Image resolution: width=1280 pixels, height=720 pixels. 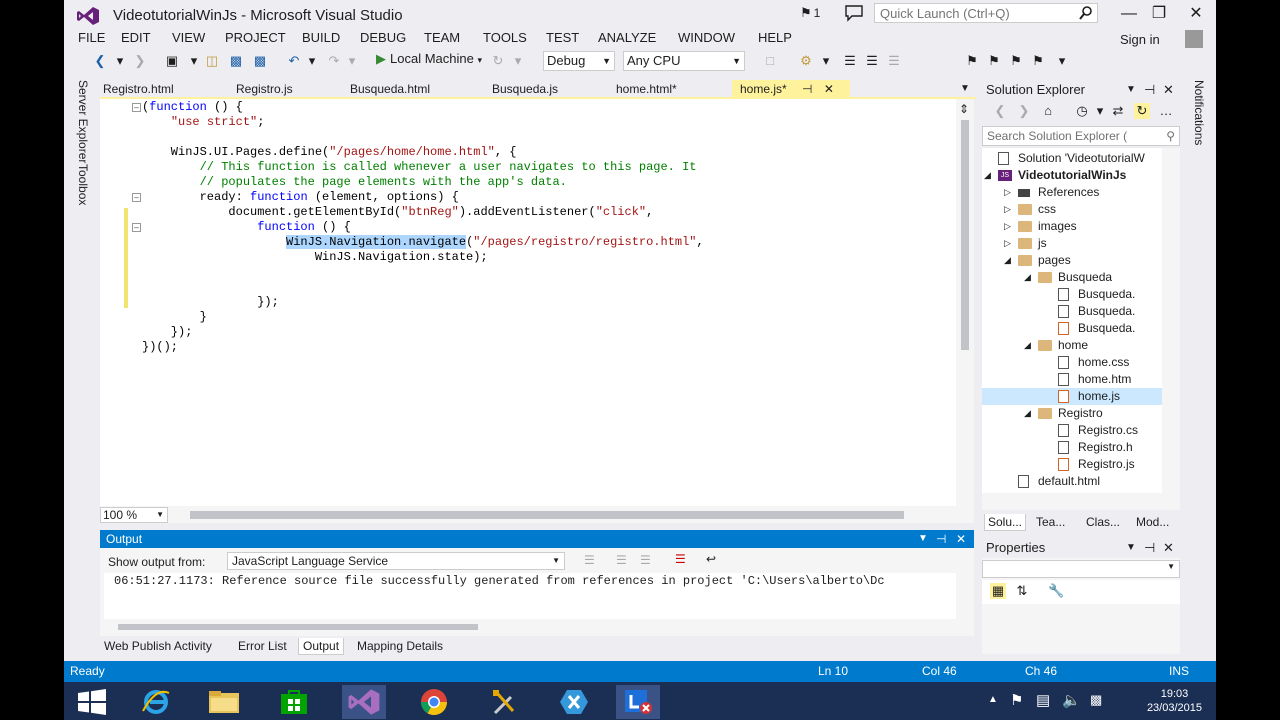 What do you see at coordinates (1140, 39) in the screenshot?
I see `sign-in-link: Sign in` at bounding box center [1140, 39].